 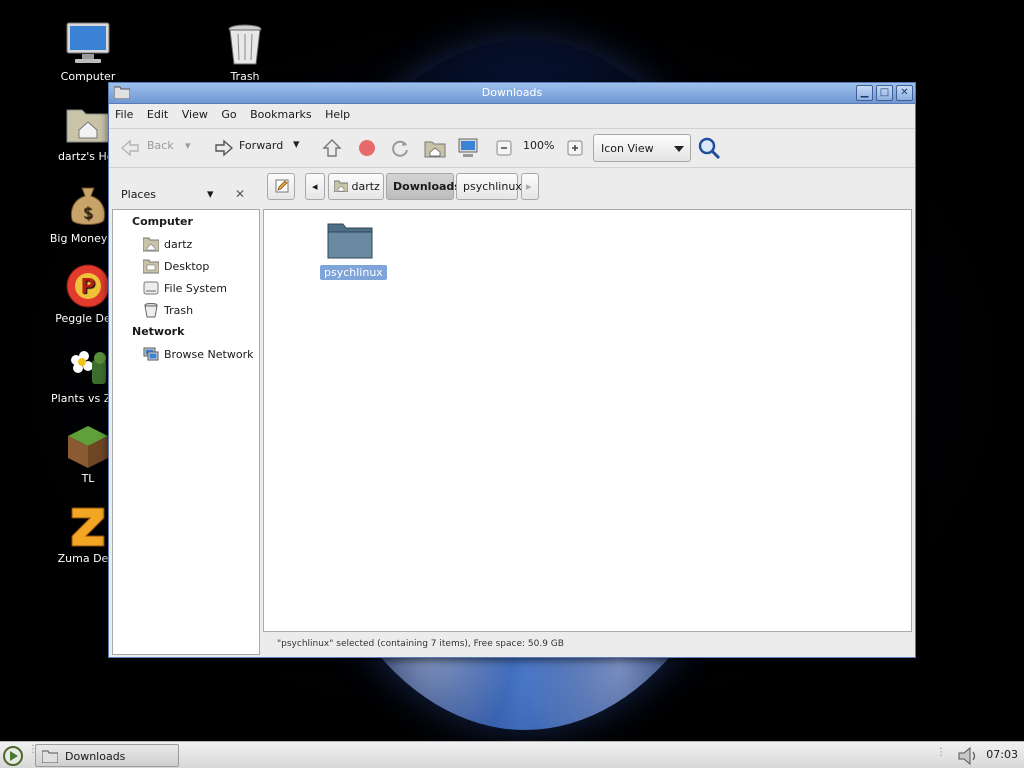 I want to click on menu-bookmarks: Bookmarks, so click(x=280, y=114).